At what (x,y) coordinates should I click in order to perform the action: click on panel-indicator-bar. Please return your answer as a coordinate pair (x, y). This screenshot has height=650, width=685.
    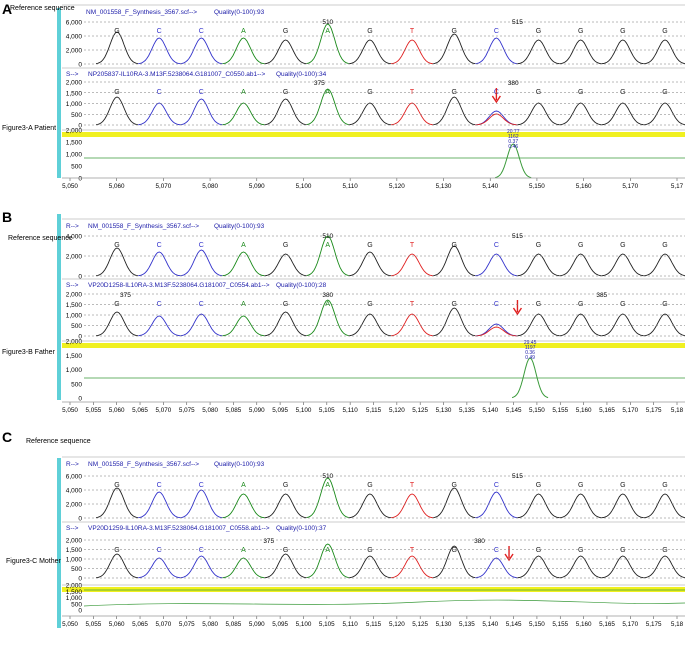
    Looking at the image, I should click on (59, 93).